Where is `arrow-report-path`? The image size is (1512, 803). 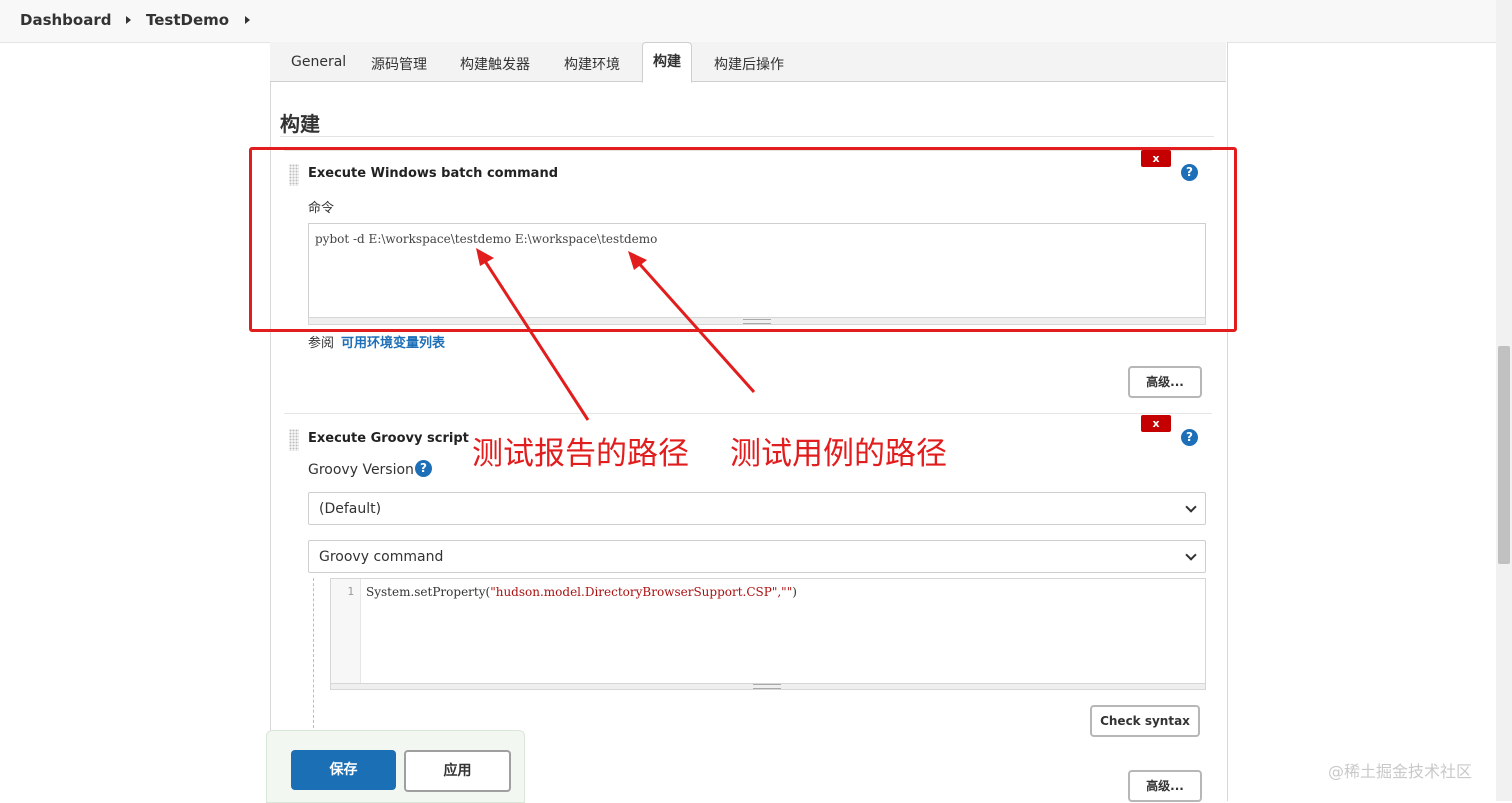
arrow-report-path is located at coordinates (535, 339).